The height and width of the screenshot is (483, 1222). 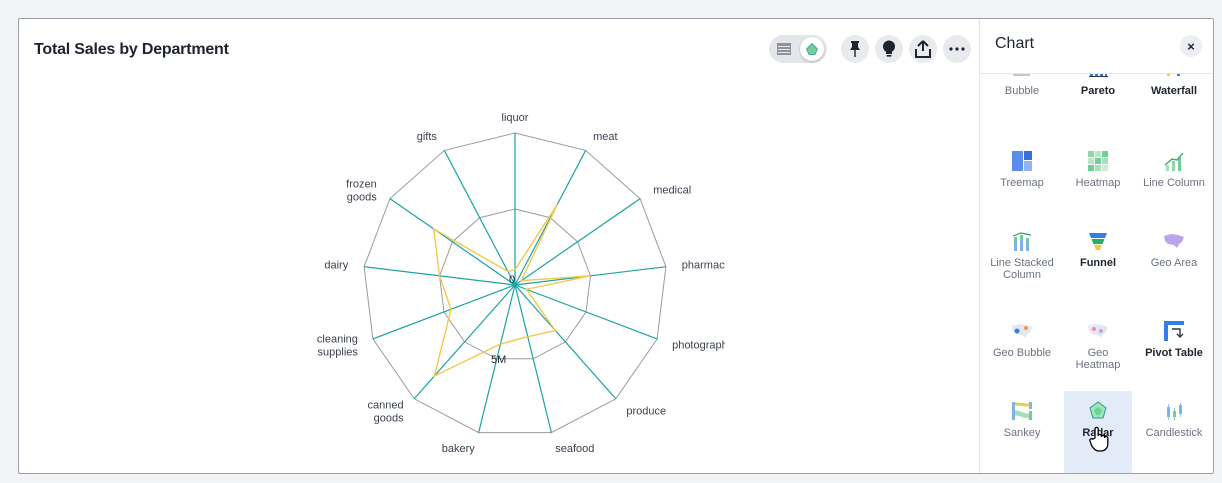 What do you see at coordinates (698, 346) in the screenshot?
I see `radar-axis-label: photography` at bounding box center [698, 346].